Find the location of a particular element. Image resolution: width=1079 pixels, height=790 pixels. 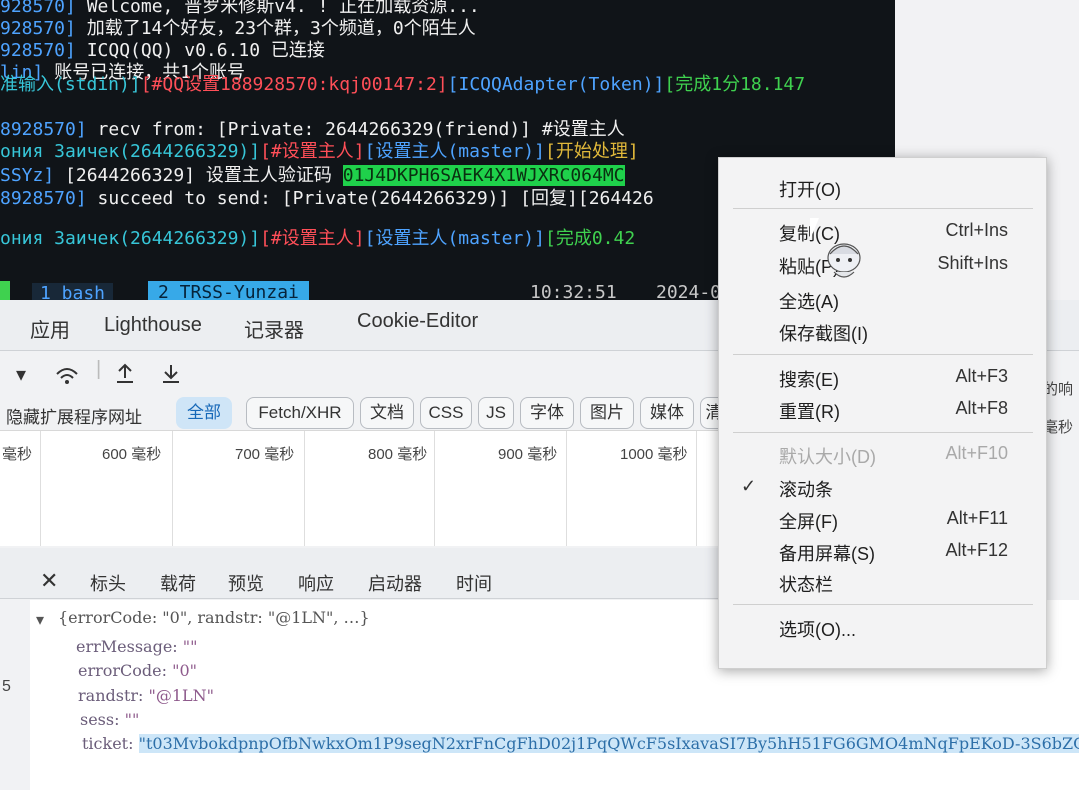

timeline-tick: 毫秒 is located at coordinates (17, 454).